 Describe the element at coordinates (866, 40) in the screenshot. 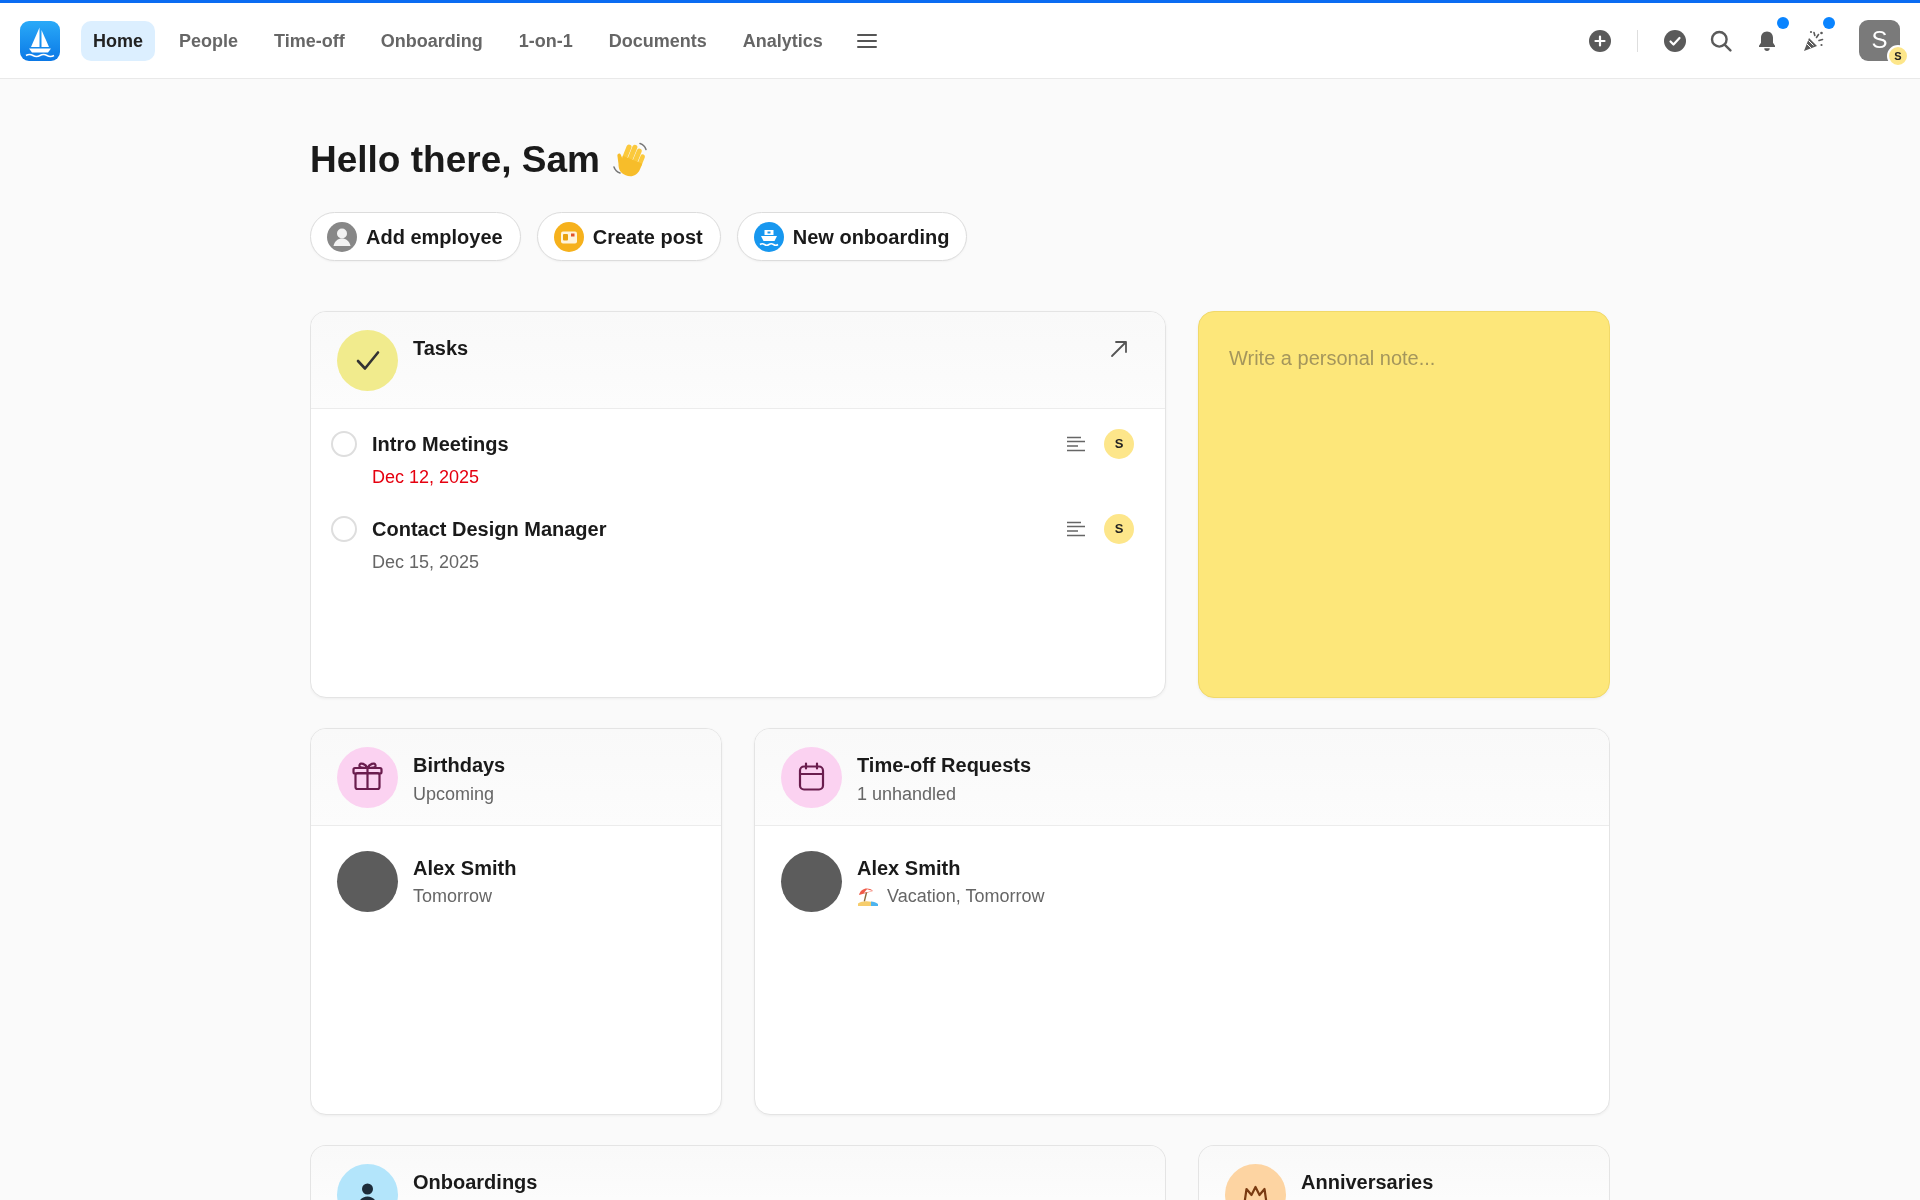

I see `menu-icon` at that location.